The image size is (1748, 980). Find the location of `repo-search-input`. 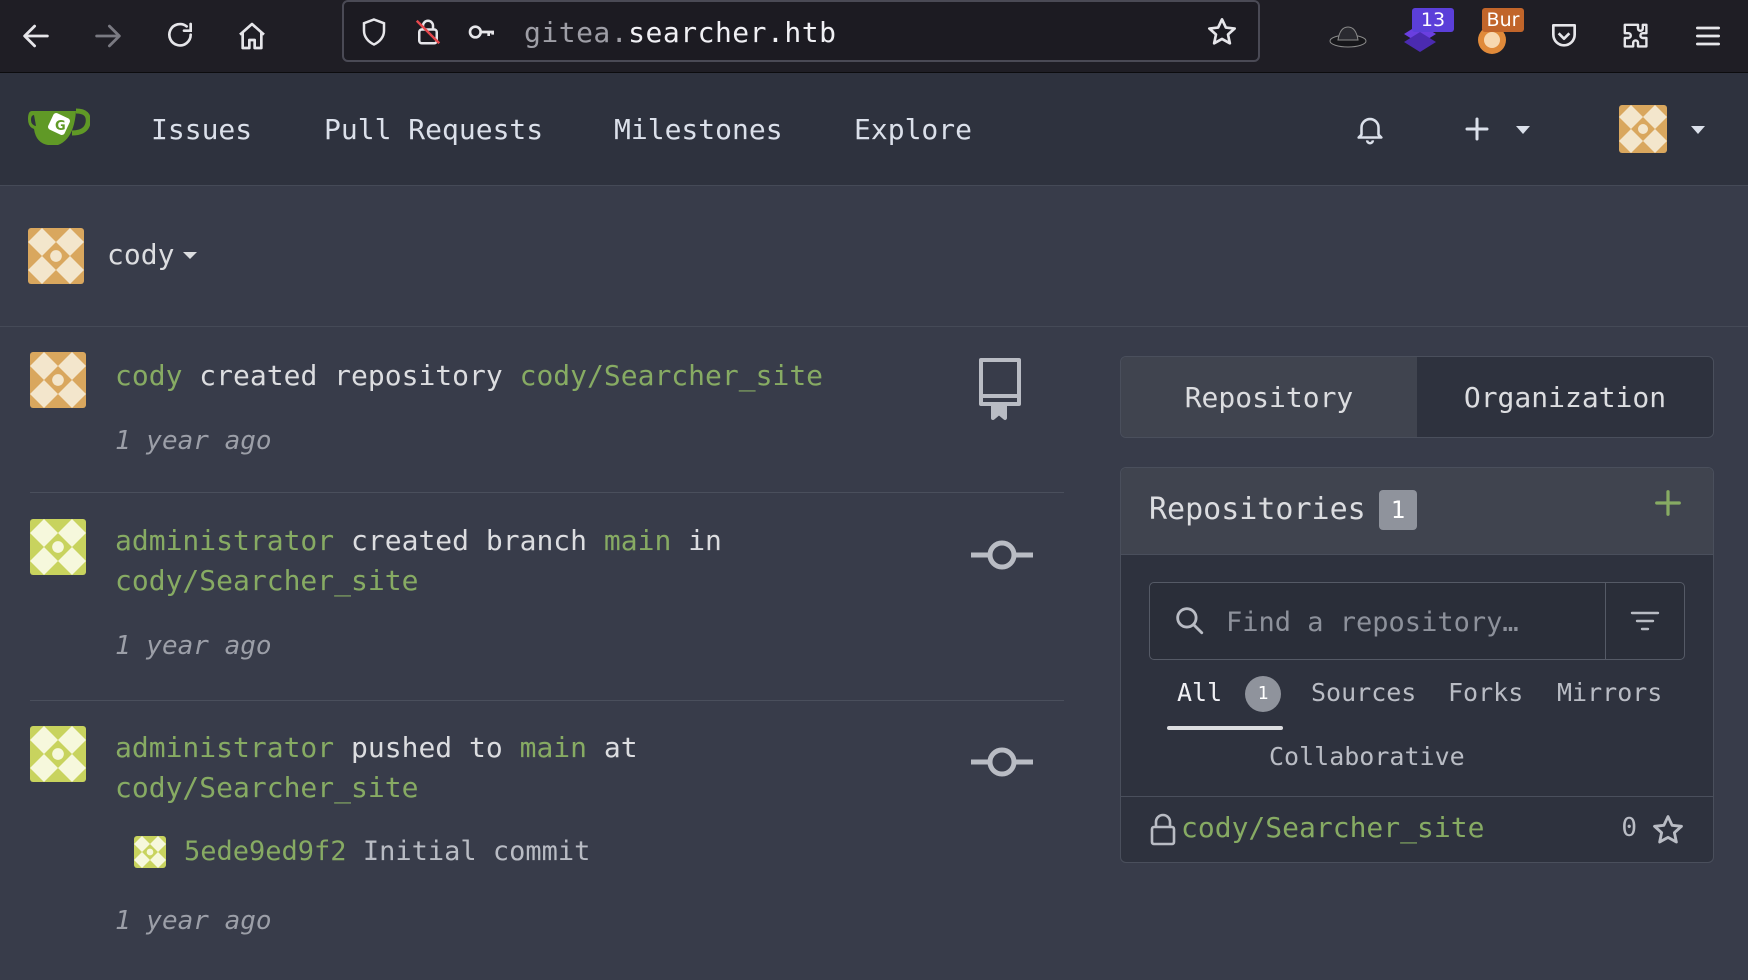

repo-search-input is located at coordinates (1416, 622).